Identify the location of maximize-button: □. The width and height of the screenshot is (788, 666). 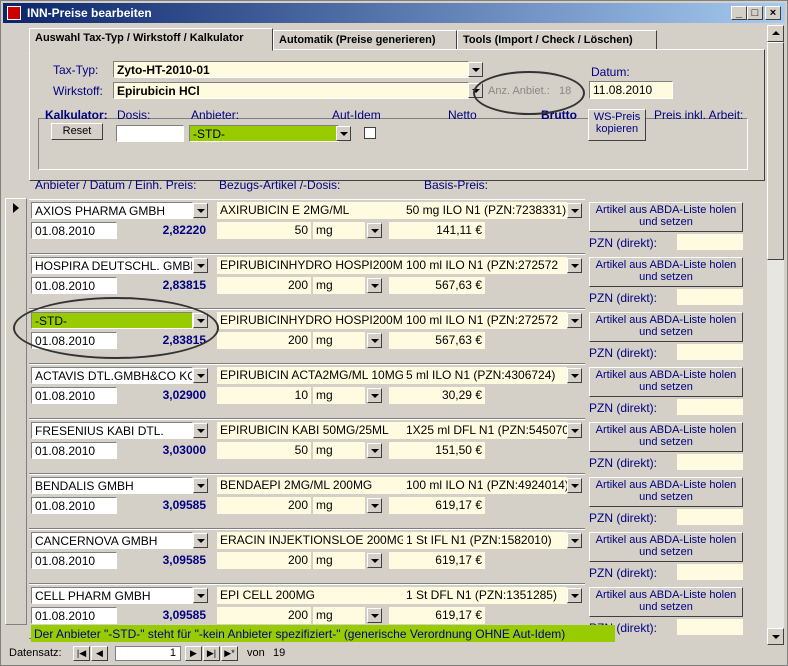
(755, 13).